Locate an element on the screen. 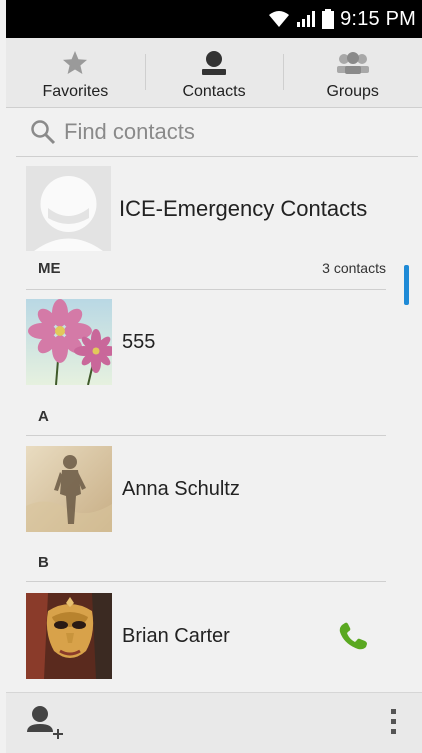 This screenshot has width=422, height=753. person-icon is located at coordinates (214, 63).